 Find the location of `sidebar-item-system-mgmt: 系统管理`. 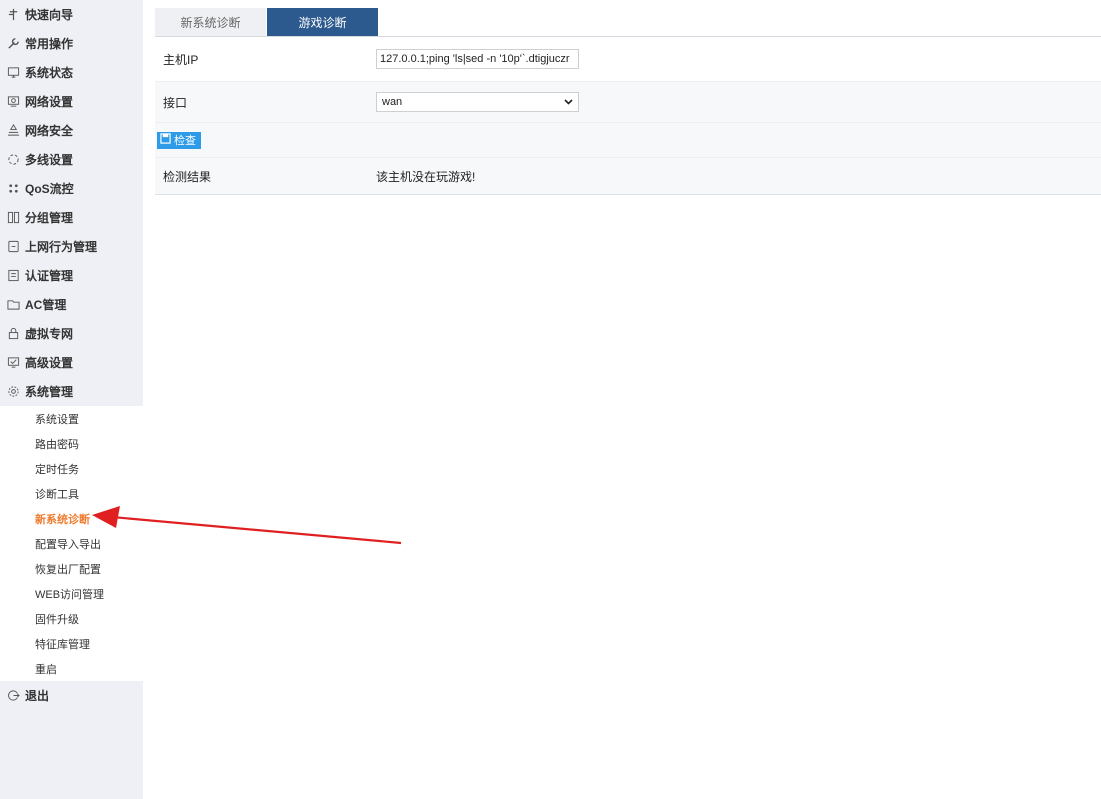

sidebar-item-system-mgmt: 系统管理 is located at coordinates (71, 391).